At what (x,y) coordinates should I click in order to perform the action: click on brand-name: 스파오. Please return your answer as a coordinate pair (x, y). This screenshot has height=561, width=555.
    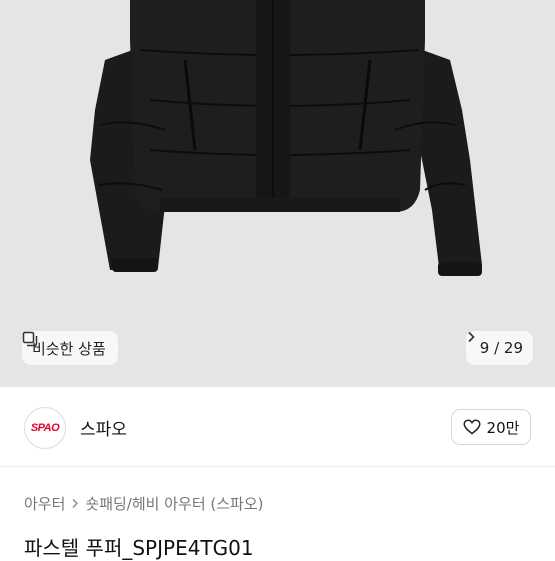
    Looking at the image, I should click on (103, 427).